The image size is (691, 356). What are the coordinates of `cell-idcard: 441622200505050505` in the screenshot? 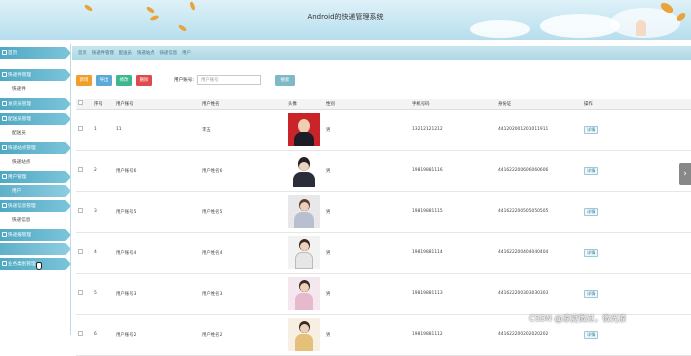 It's located at (539, 212).